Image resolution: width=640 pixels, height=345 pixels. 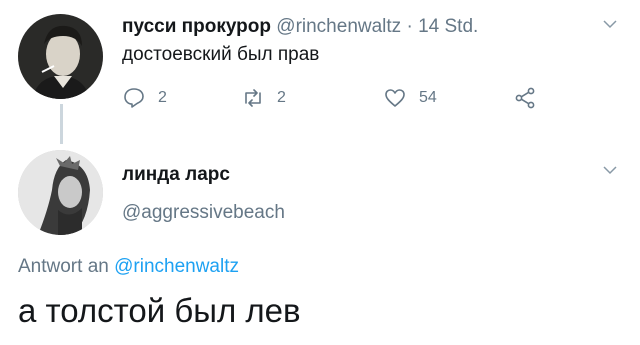 What do you see at coordinates (176, 266) in the screenshot?
I see `replying-to-mention: @rinchenwaltz` at bounding box center [176, 266].